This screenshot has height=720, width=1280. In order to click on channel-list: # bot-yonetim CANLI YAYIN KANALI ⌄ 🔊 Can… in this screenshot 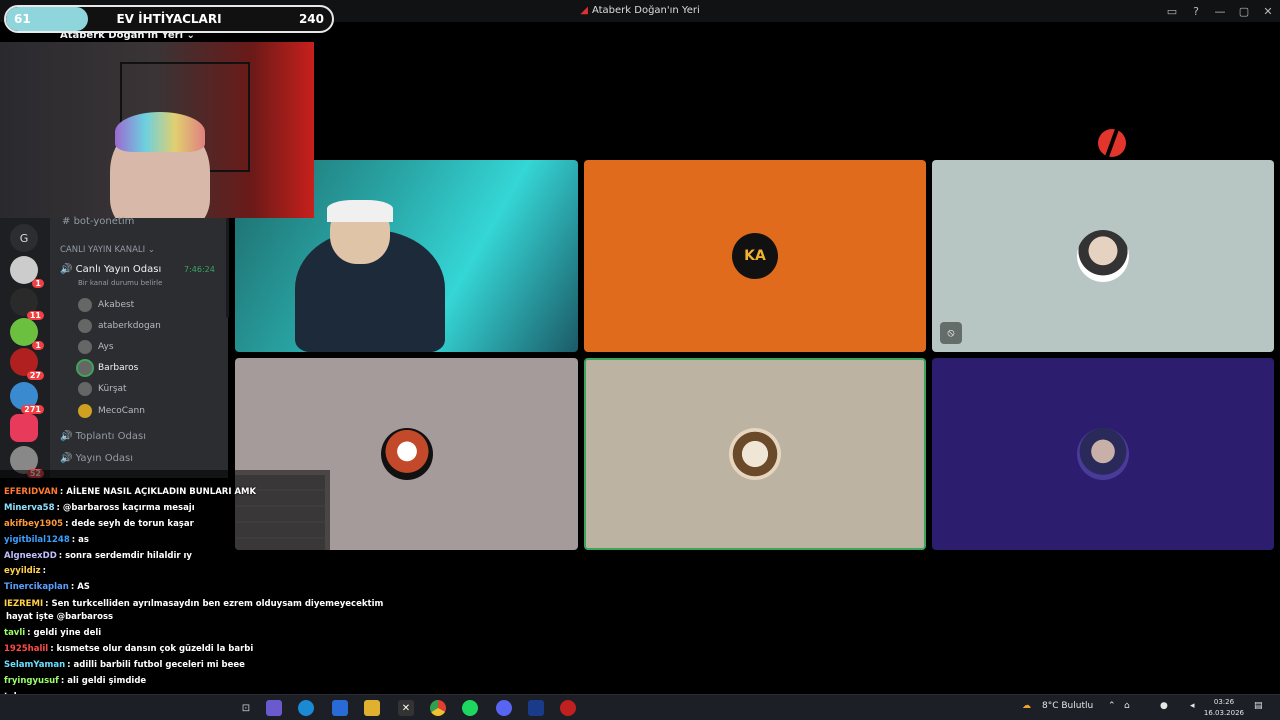, I will do `click(139, 347)`.